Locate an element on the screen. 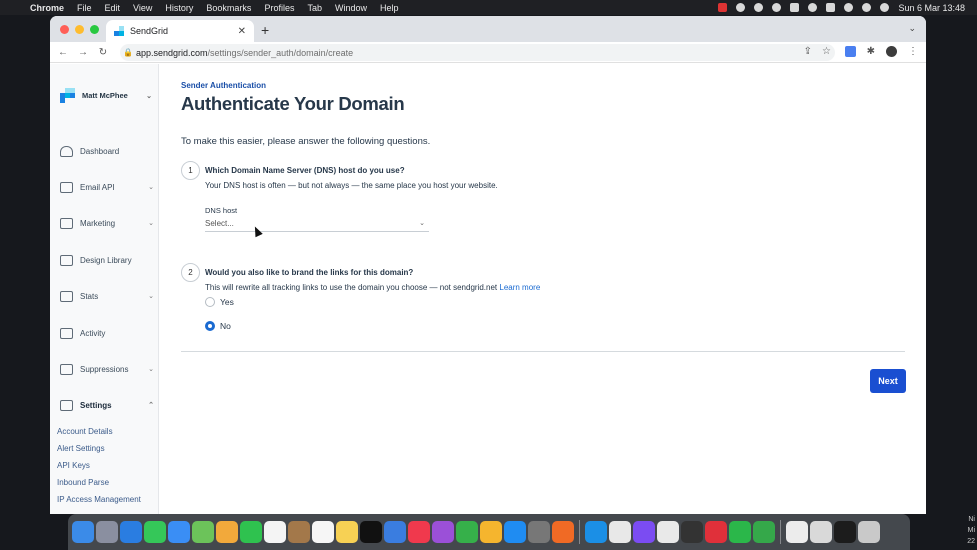 The height and width of the screenshot is (550, 977). contacts-icon is located at coordinates (299, 532).